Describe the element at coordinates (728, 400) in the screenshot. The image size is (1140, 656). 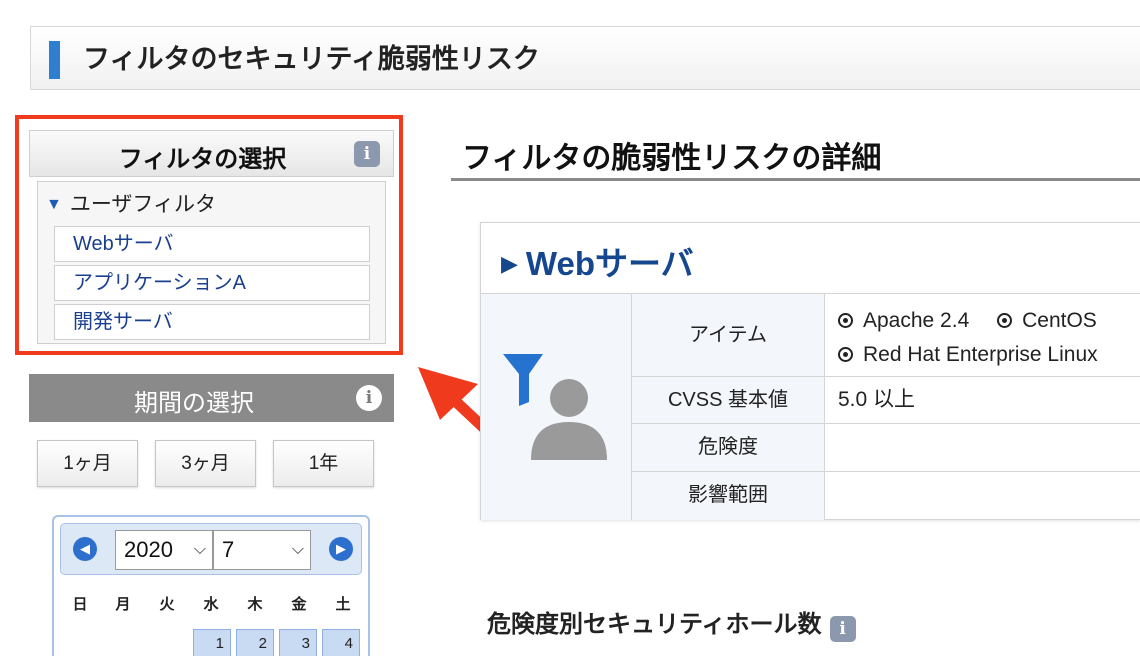
I see `row-label-cvss: CVSS 基本値` at that location.